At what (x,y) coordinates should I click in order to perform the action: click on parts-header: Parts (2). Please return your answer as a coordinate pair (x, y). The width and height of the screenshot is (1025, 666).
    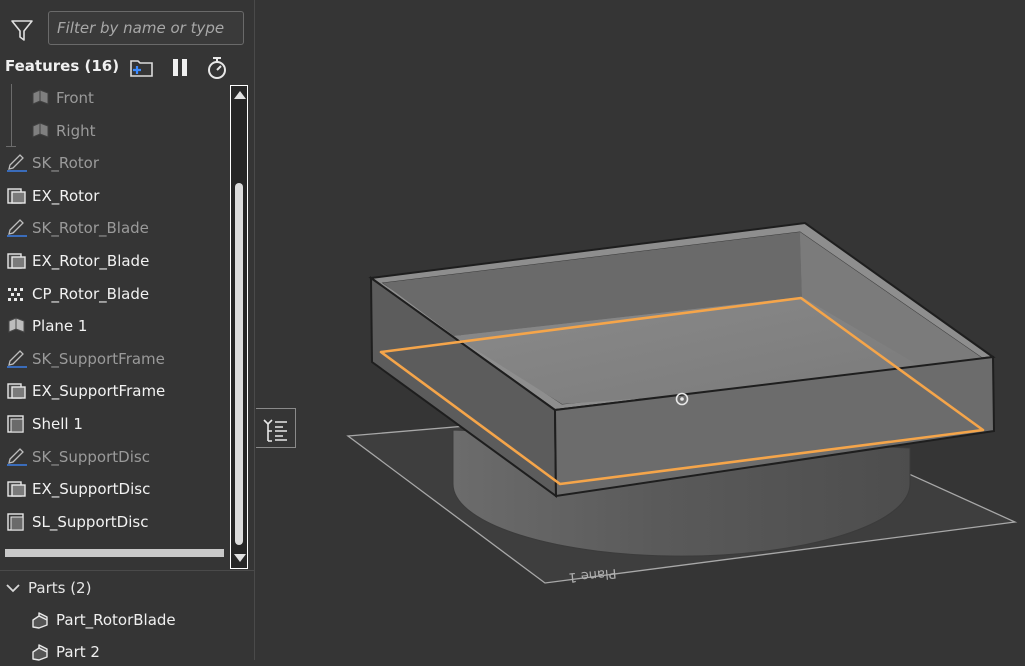
    Looking at the image, I should click on (45, 588).